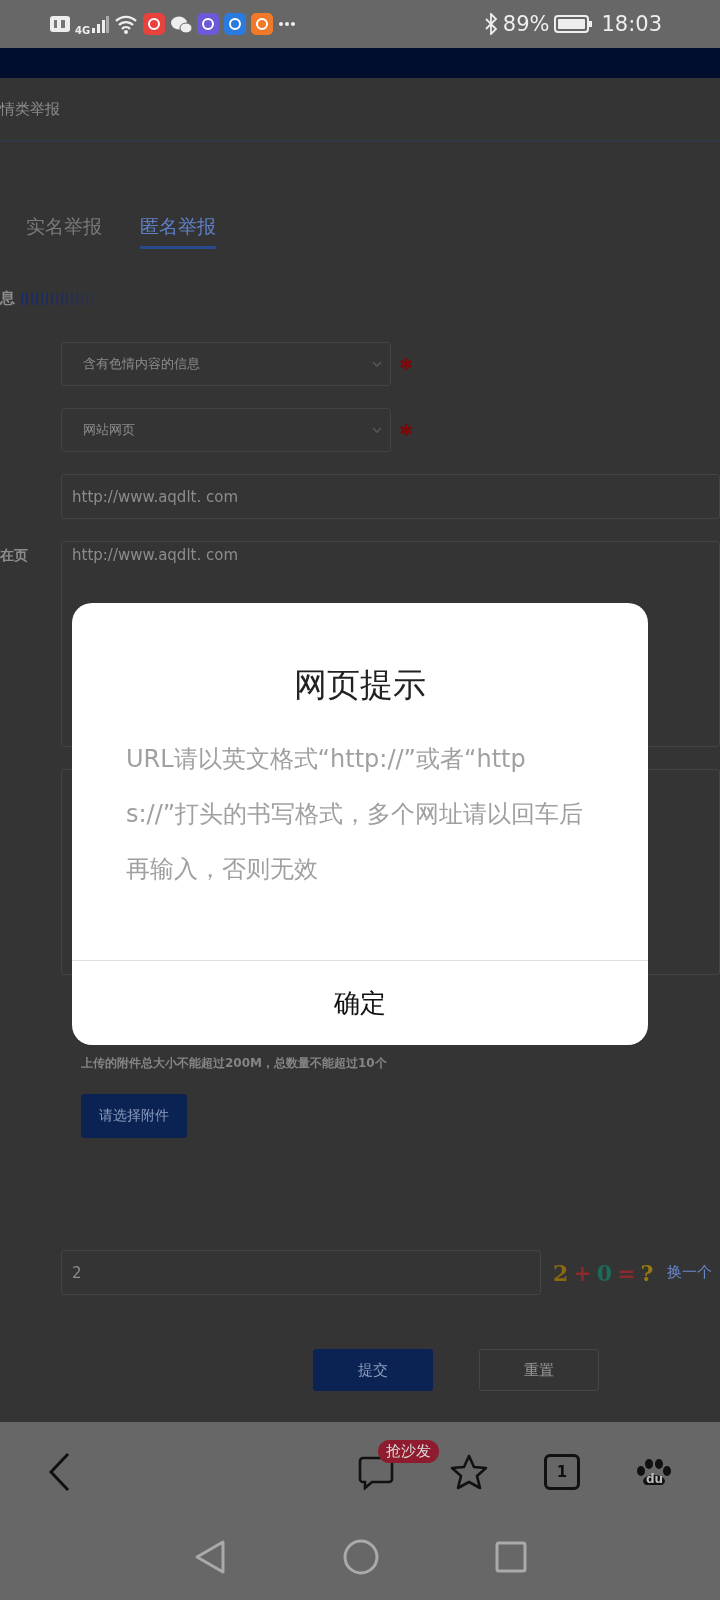 This screenshot has width=720, height=1600. What do you see at coordinates (234, 1063) in the screenshot?
I see `attachment-note: 上传的附件总大小不能超过200M，总数量不能超过10个` at bounding box center [234, 1063].